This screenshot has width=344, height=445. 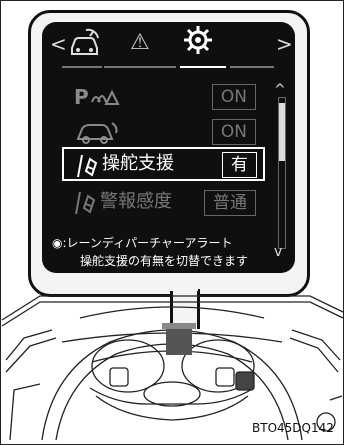 What do you see at coordinates (155, 132) in the screenshot?
I see `menu-item-vehicle: ON` at bounding box center [155, 132].